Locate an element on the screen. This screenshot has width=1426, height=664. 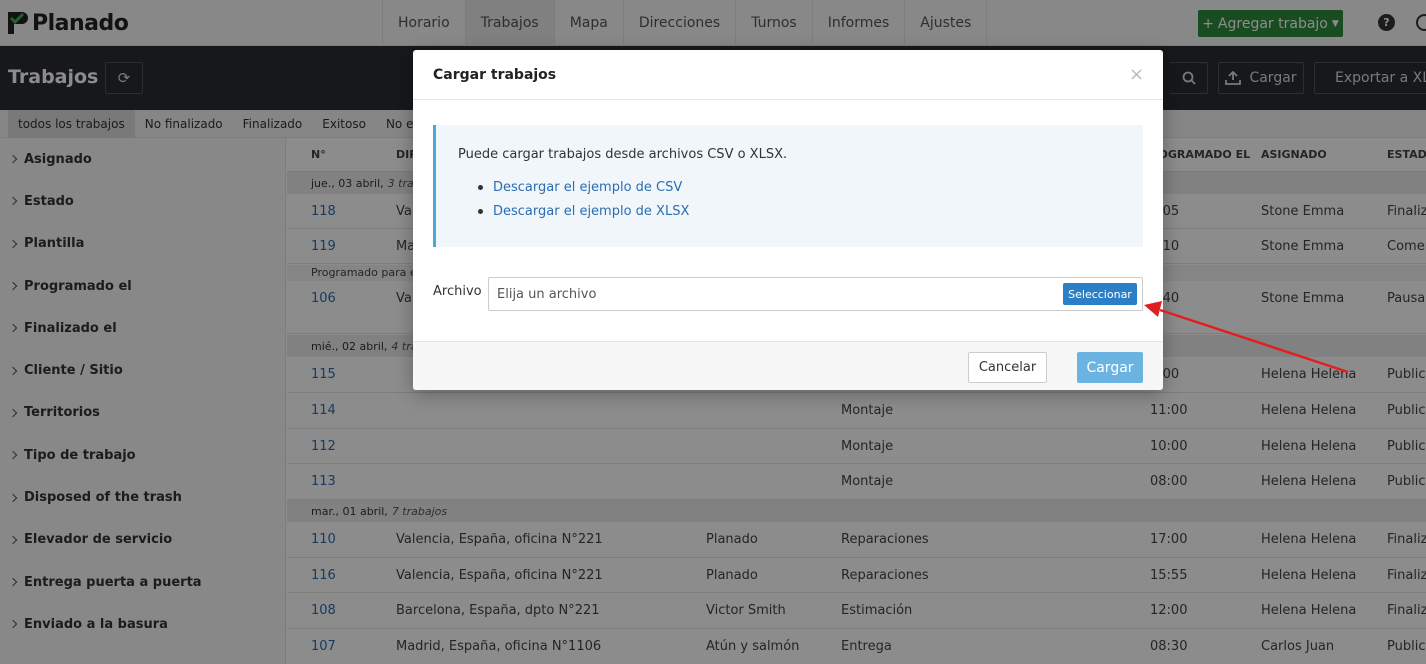
submit-upload-button: Cargar is located at coordinates (1110, 367).